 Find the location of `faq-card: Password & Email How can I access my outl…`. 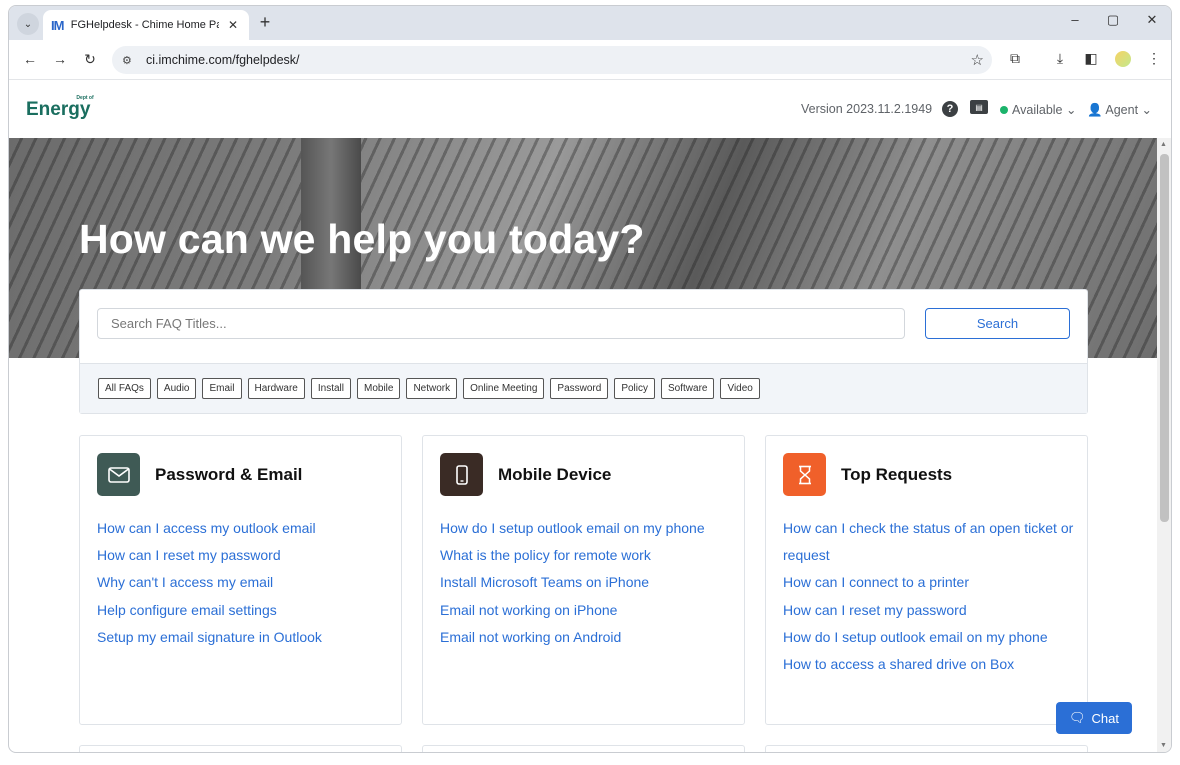

faq-card: Password & Email How can I access my outl… is located at coordinates (240, 580).